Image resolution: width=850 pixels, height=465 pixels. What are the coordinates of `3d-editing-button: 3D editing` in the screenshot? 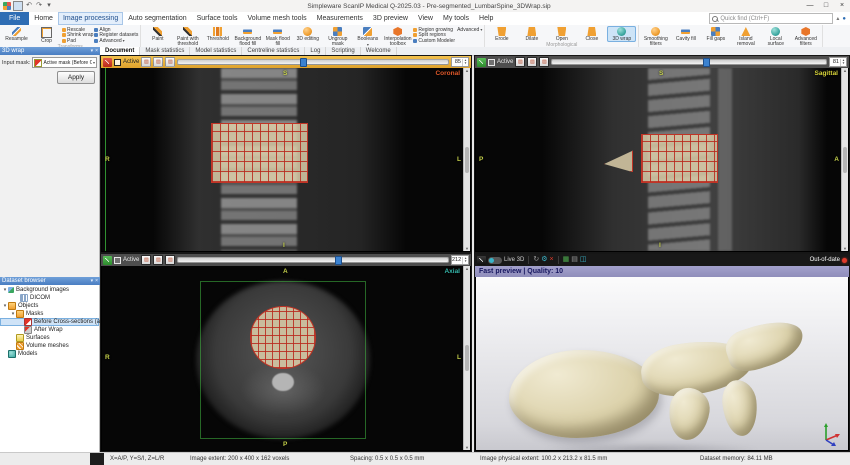 It's located at (307, 37).